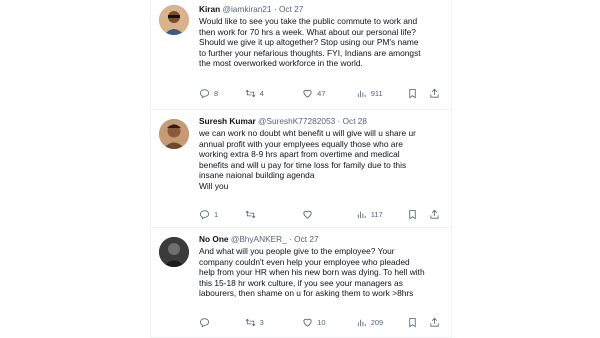 The image size is (600, 338). What do you see at coordinates (274, 322) in the screenshot?
I see `retweet-button: 3` at bounding box center [274, 322].